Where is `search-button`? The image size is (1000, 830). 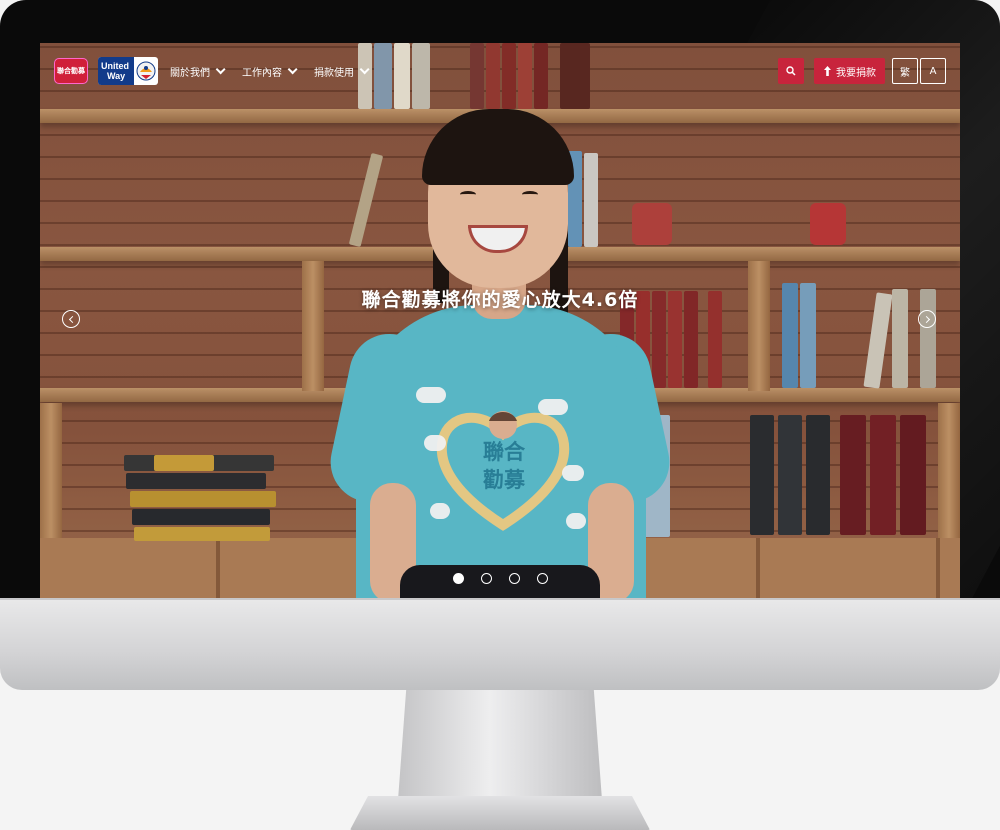
search-button is located at coordinates (791, 71).